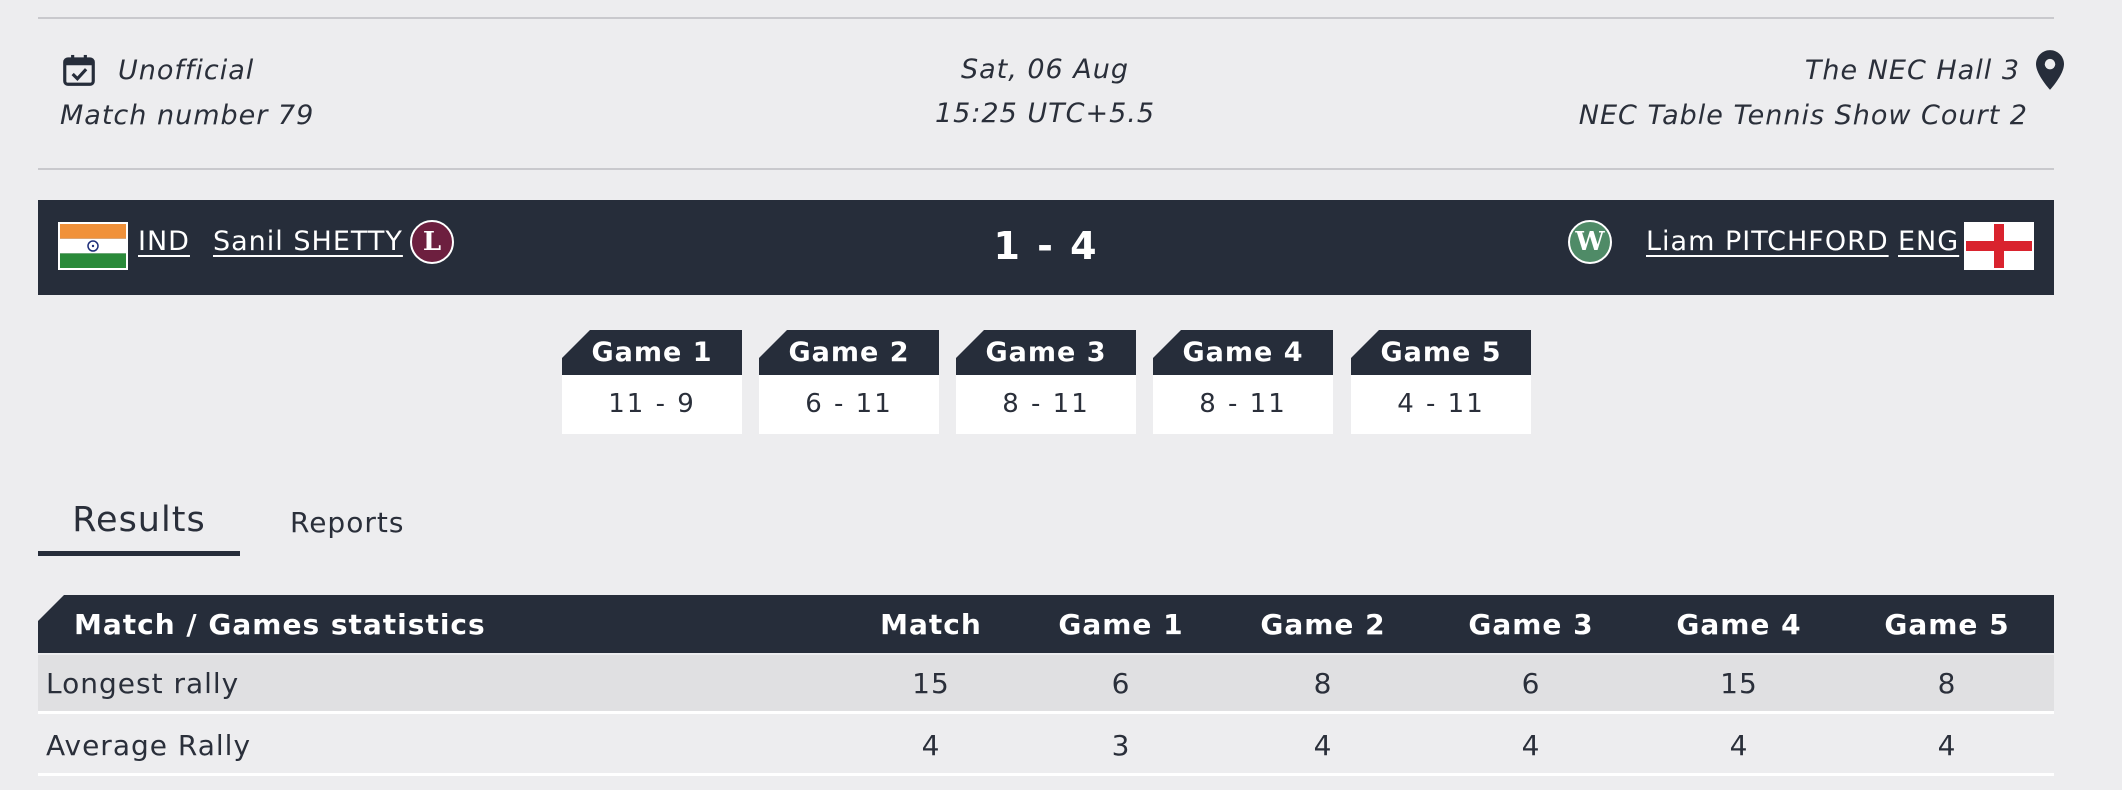 Image resolution: width=2122 pixels, height=790 pixels. Describe the element at coordinates (1045, 113) in the screenshot. I see `match-time: 15:25 UTC+5.5` at that location.